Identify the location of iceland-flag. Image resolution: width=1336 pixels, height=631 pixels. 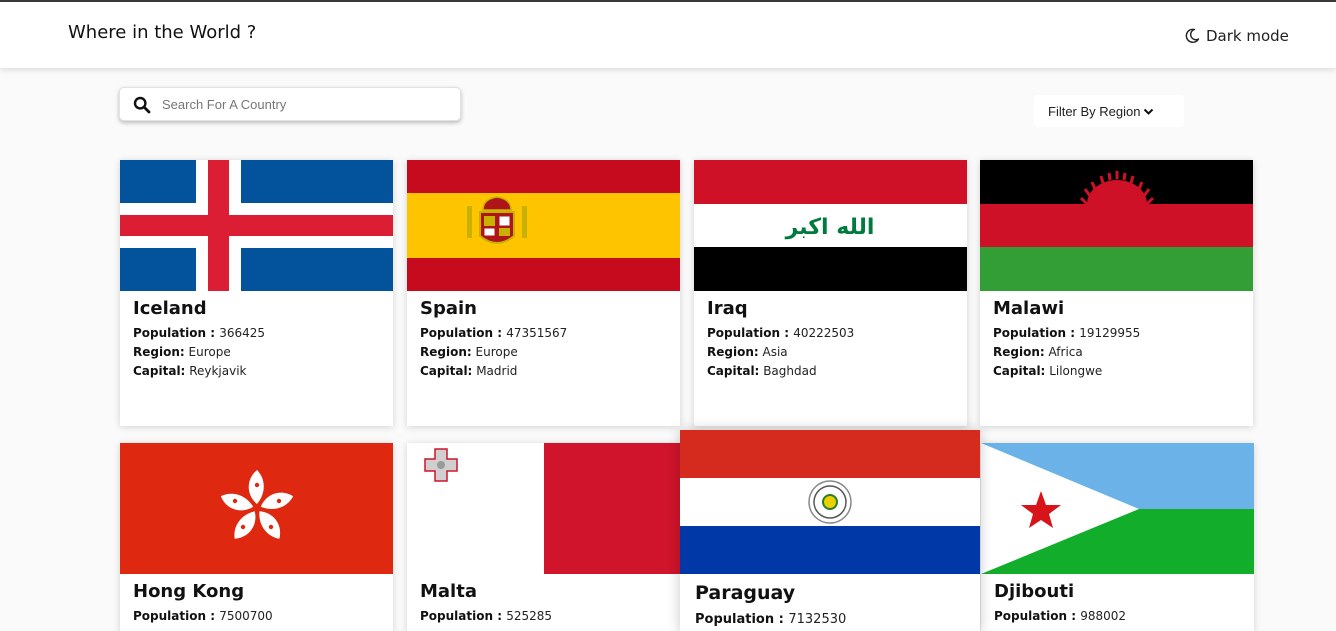
(256, 225).